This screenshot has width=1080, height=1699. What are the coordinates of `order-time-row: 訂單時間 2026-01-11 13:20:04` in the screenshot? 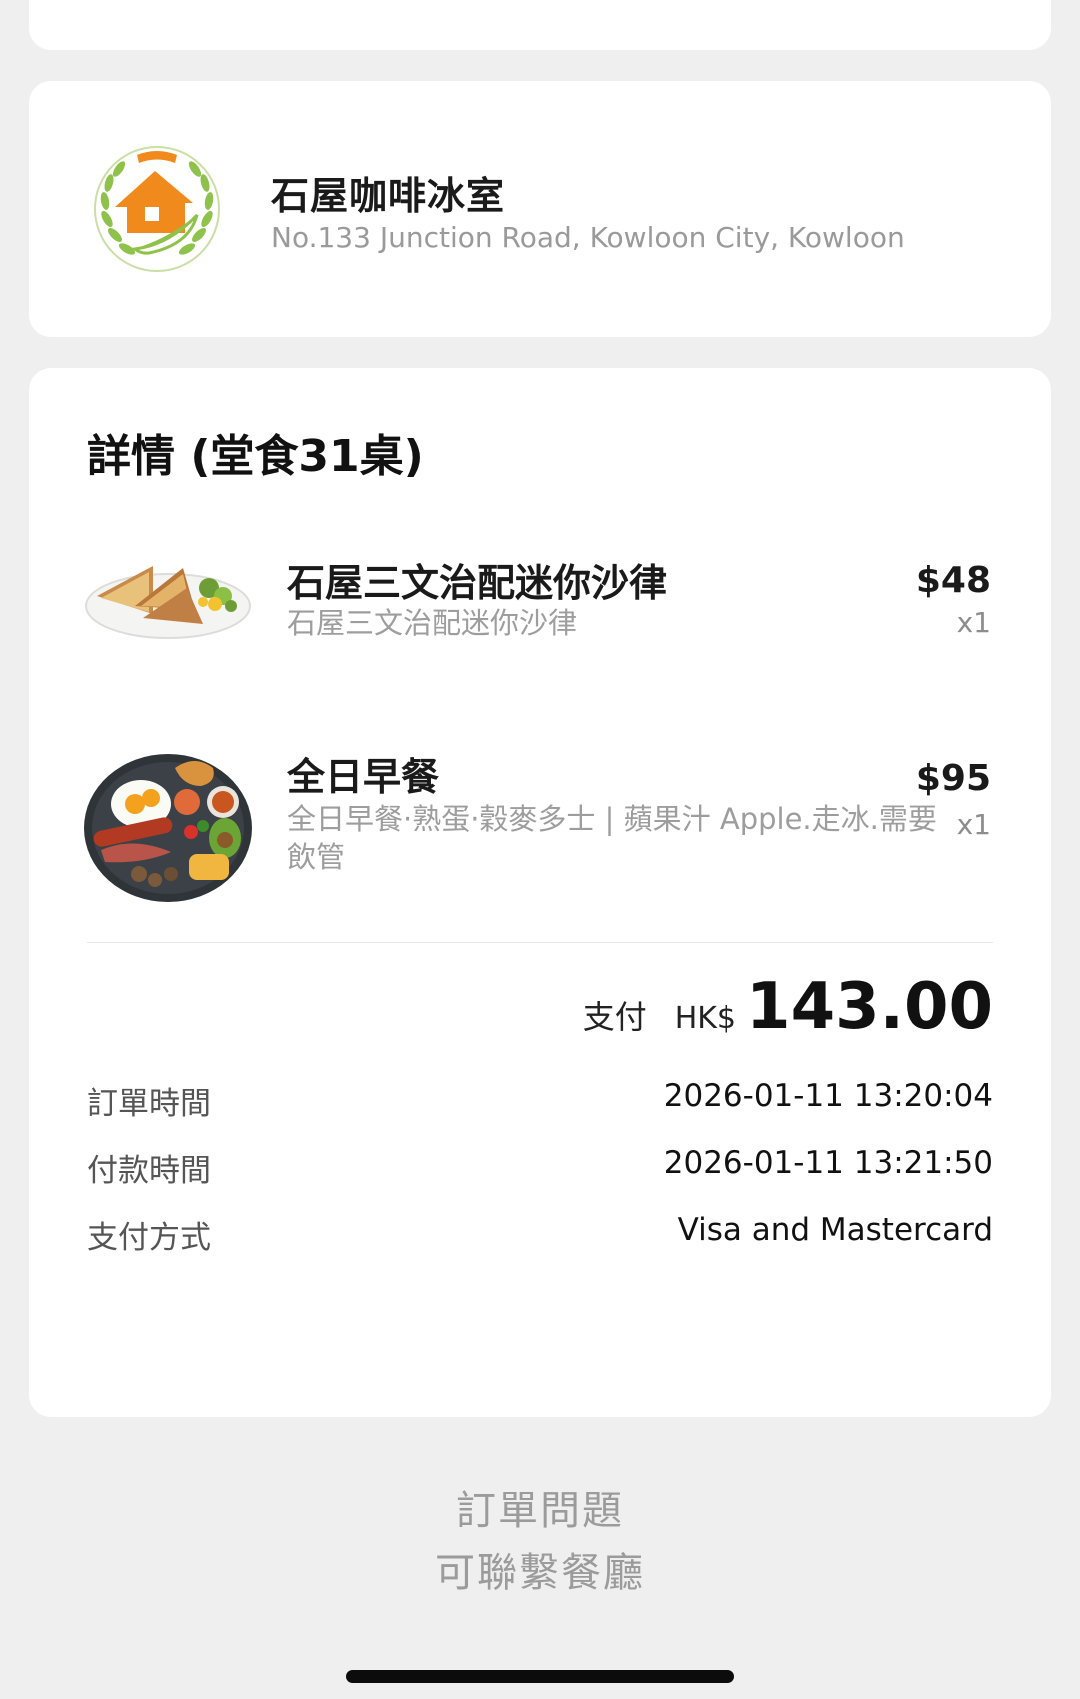 It's located at (540, 1103).